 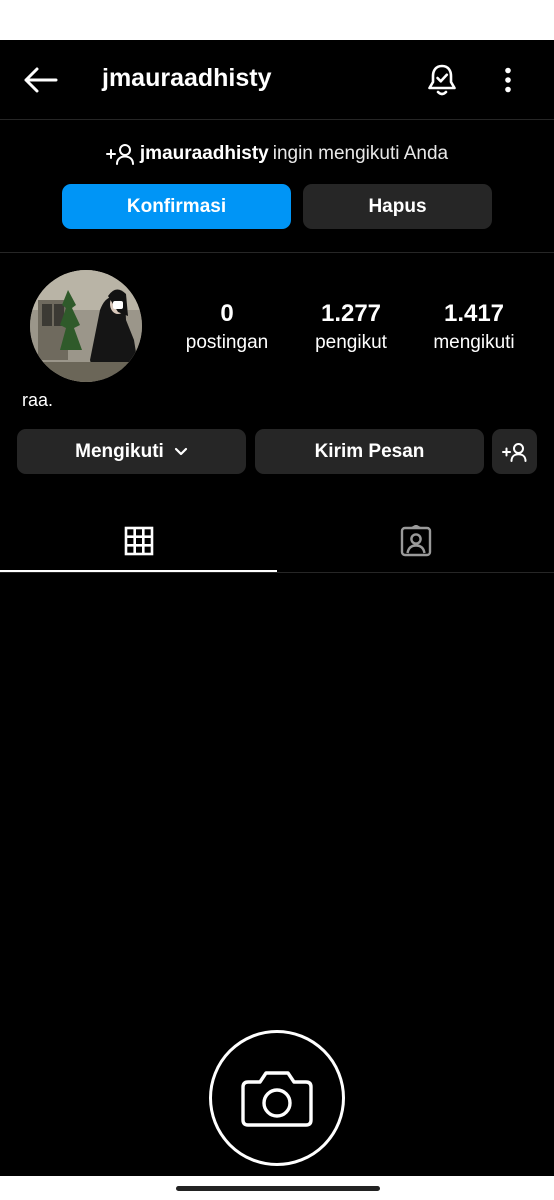 I want to click on suggest-people-button, so click(x=514, y=451).